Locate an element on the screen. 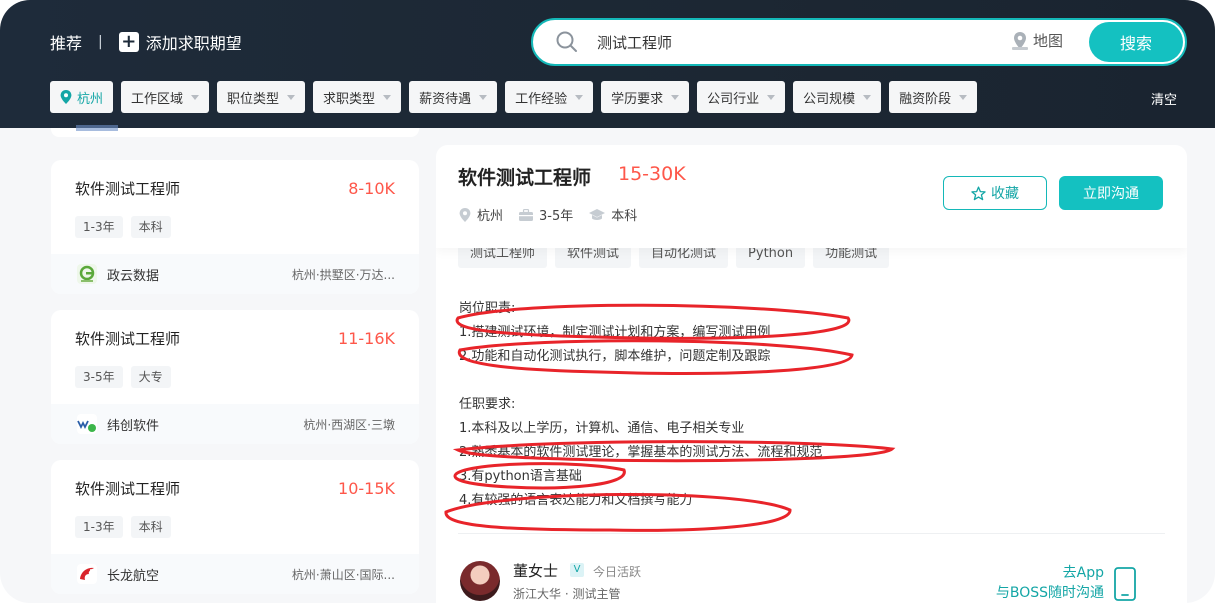 The height and width of the screenshot is (603, 1215). filter-salary: 薪资待遇 is located at coordinates (453, 97).